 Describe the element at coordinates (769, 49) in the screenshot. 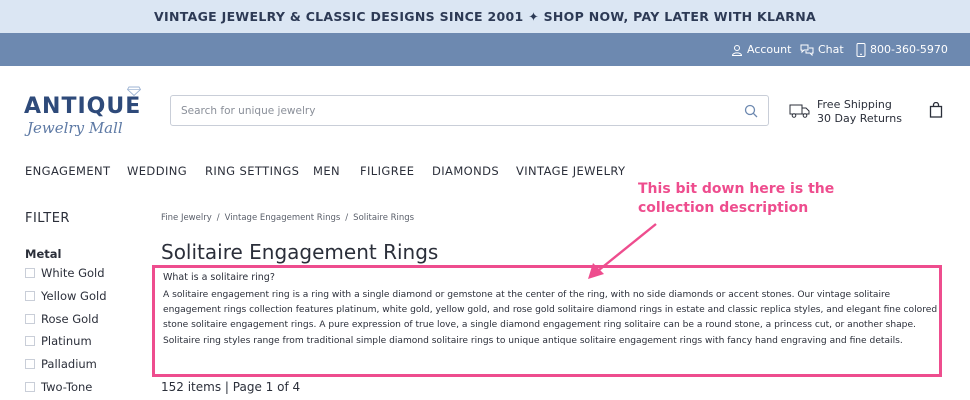

I see `account-label: Account` at that location.